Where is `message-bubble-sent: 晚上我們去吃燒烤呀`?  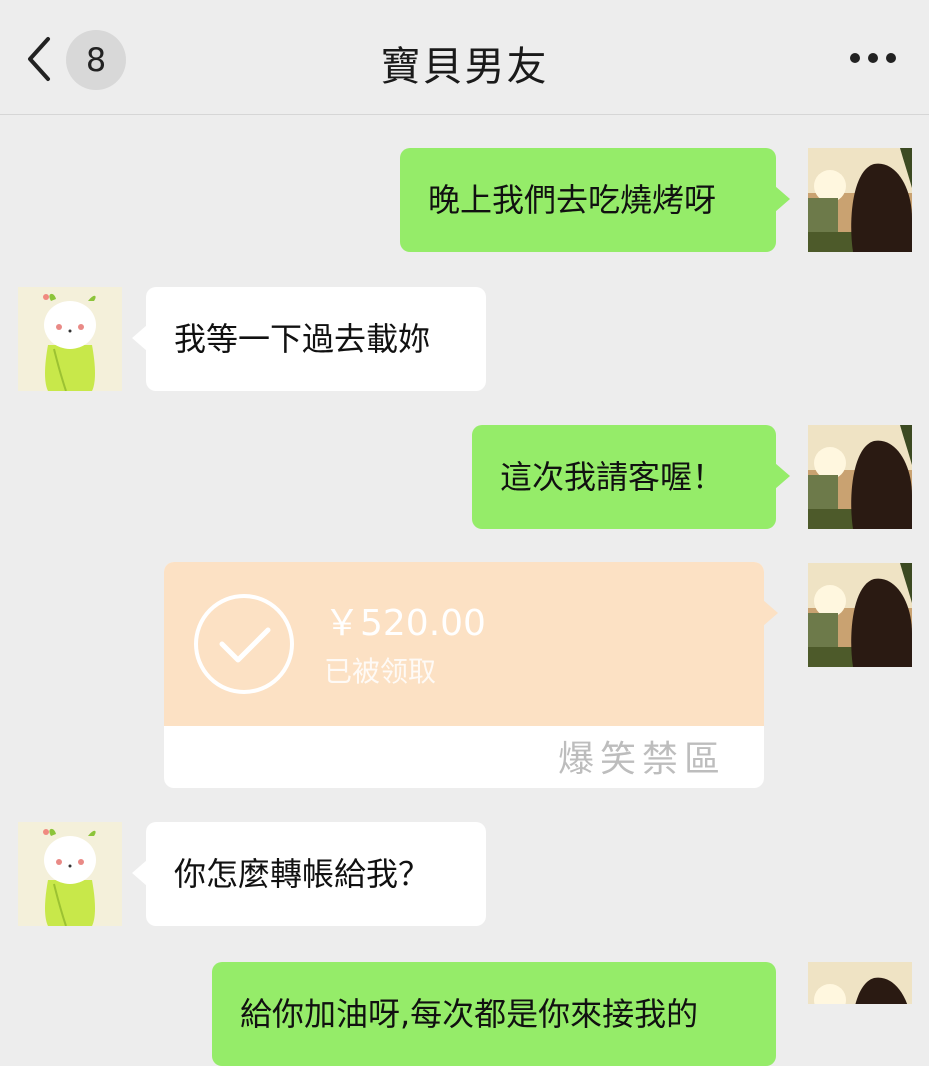
message-bubble-sent: 晚上我們去吃燒烤呀 is located at coordinates (595, 200).